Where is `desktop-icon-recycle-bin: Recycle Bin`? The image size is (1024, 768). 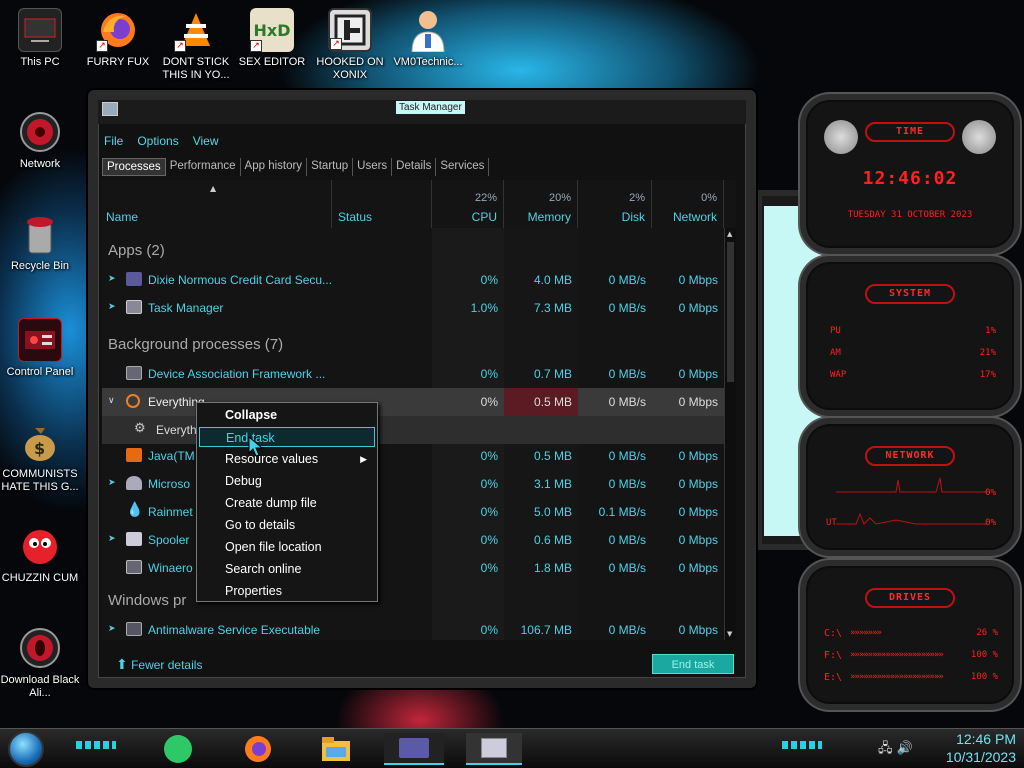
desktop-icon-recycle-bin: Recycle Bin is located at coordinates (40, 242).